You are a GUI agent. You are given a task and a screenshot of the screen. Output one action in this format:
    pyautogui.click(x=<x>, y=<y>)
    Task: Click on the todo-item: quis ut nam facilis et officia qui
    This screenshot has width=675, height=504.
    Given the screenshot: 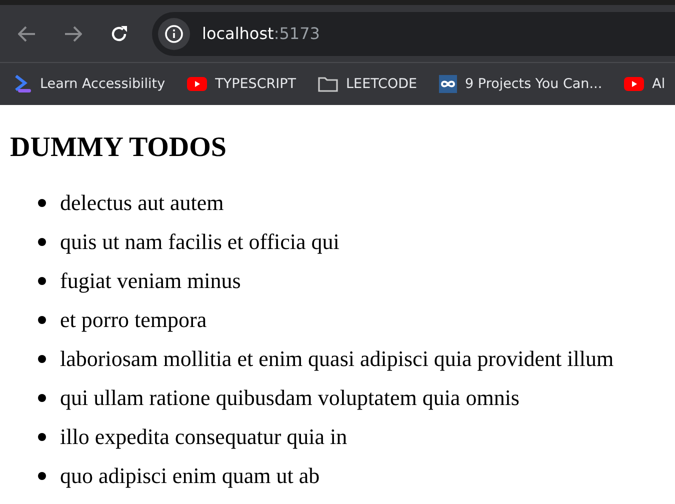 What is the action you would take?
    pyautogui.click(x=200, y=241)
    